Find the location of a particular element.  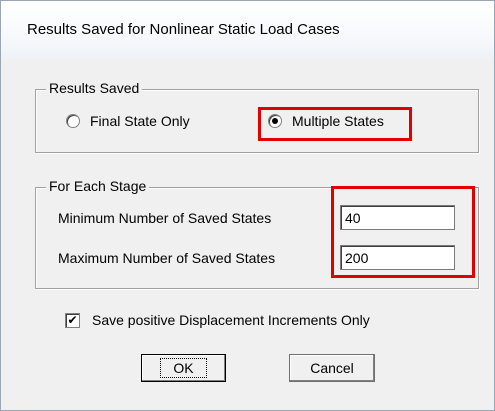

results-saved-group-label: Results Saved is located at coordinates (94, 88).